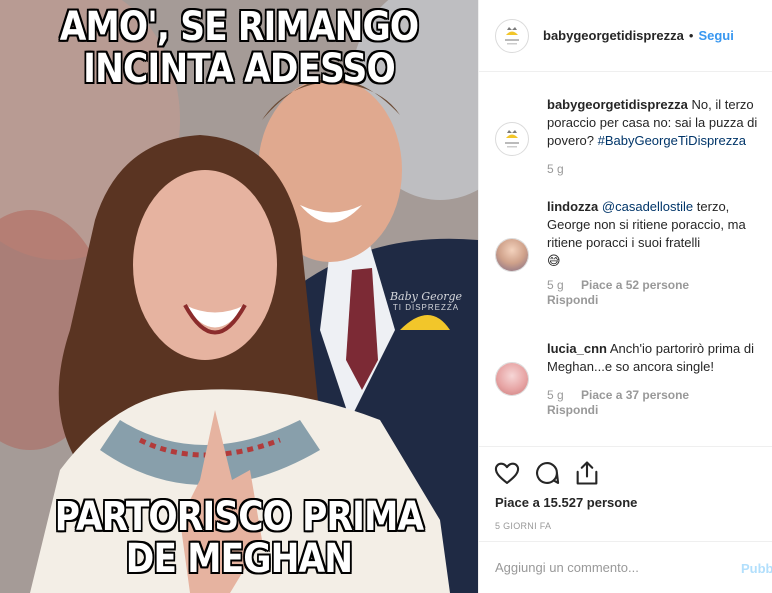 Image resolution: width=772 pixels, height=593 pixels. What do you see at coordinates (635, 285) in the screenshot?
I see `comment-likes: Piace a 52 persone` at bounding box center [635, 285].